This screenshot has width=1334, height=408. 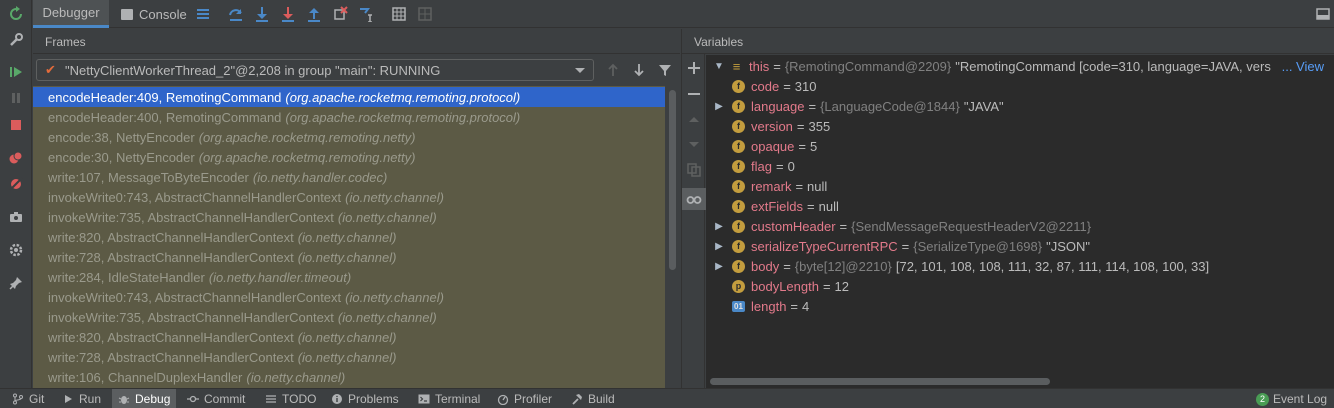 I want to click on menu-icon, so click(x=203, y=14).